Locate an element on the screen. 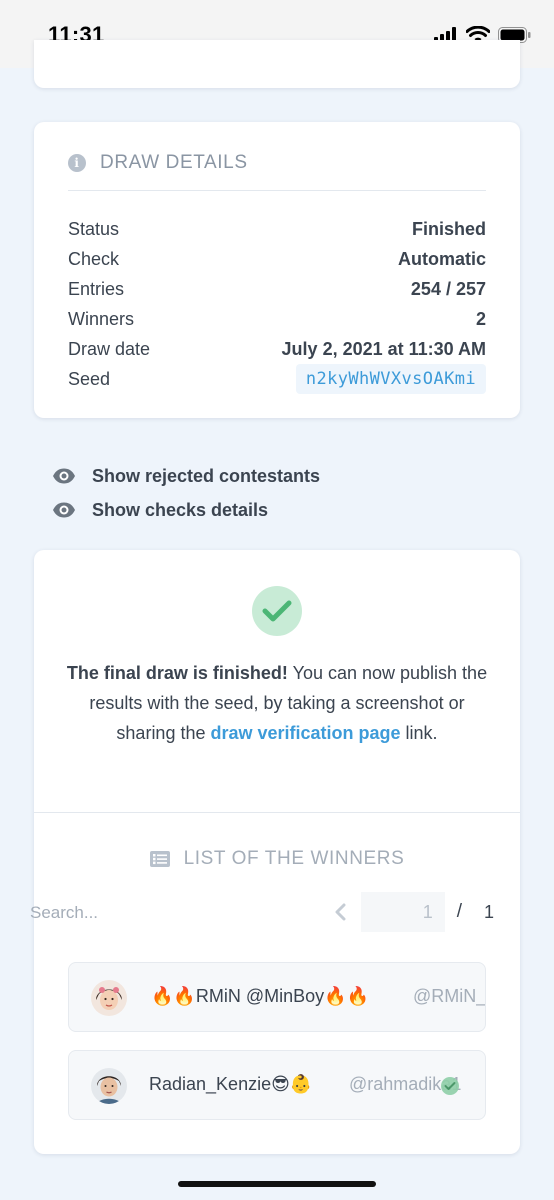 Image resolution: width=554 pixels, height=1200 pixels. finish-message-end: link. is located at coordinates (419, 733).